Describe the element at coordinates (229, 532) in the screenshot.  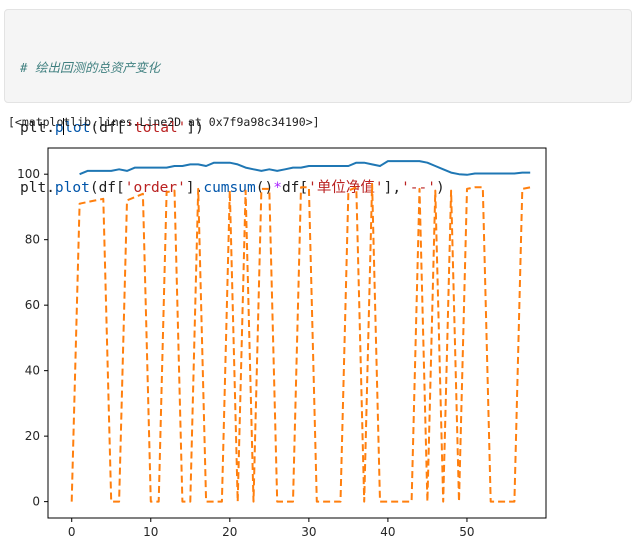
I see `x-tick-label: 20` at that location.